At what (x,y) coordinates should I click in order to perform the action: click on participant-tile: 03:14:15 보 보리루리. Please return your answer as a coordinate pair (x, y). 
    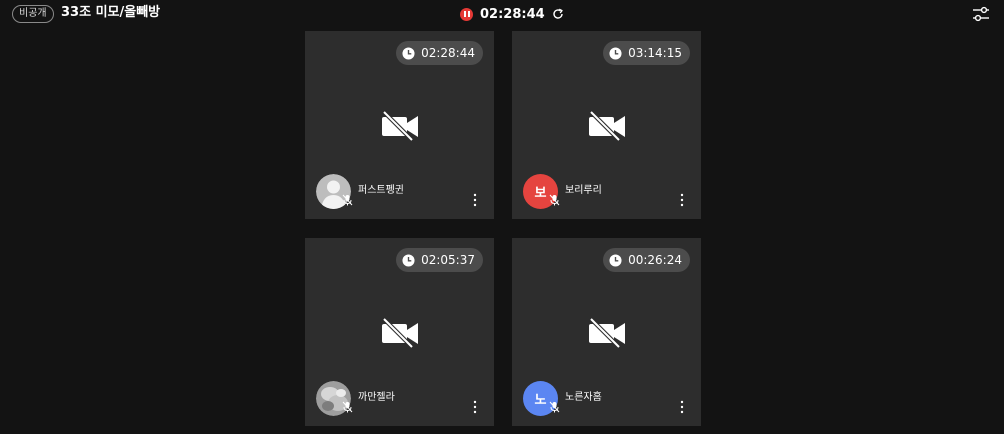
    Looking at the image, I should click on (606, 125).